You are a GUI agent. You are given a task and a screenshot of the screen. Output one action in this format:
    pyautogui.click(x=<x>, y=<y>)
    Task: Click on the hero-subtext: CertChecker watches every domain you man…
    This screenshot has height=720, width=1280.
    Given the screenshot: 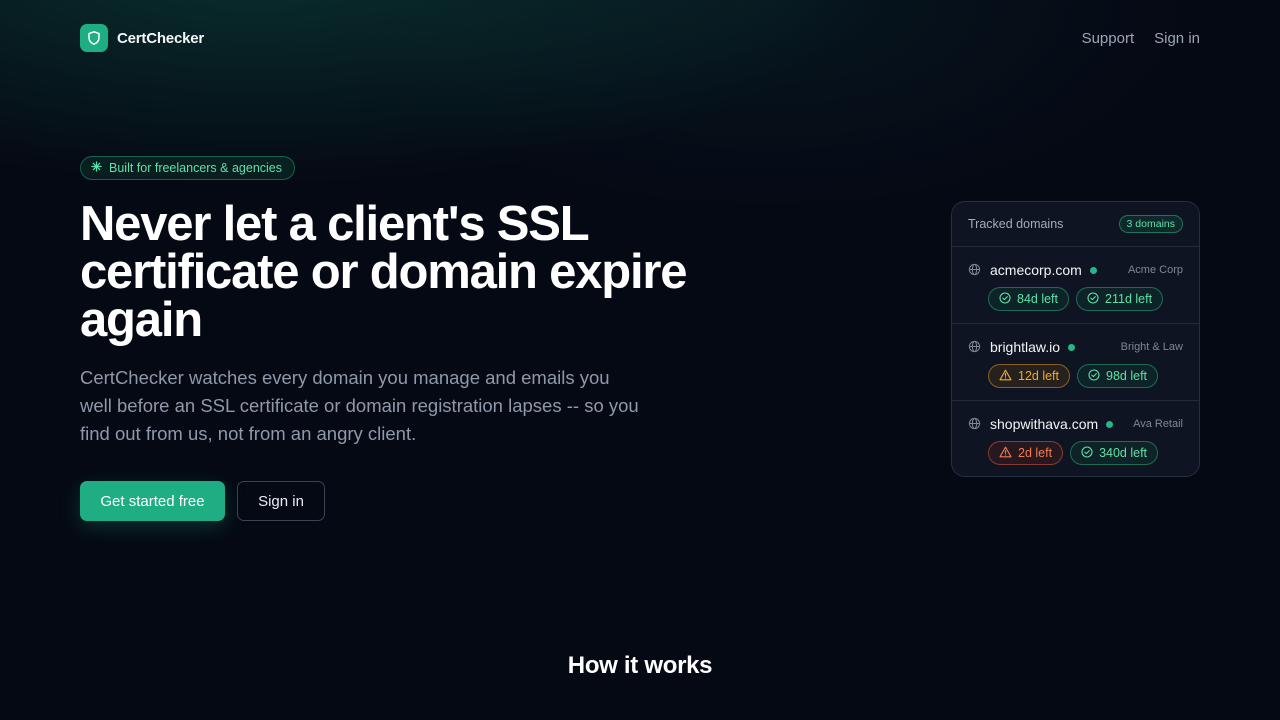 What is the action you would take?
    pyautogui.click(x=359, y=405)
    